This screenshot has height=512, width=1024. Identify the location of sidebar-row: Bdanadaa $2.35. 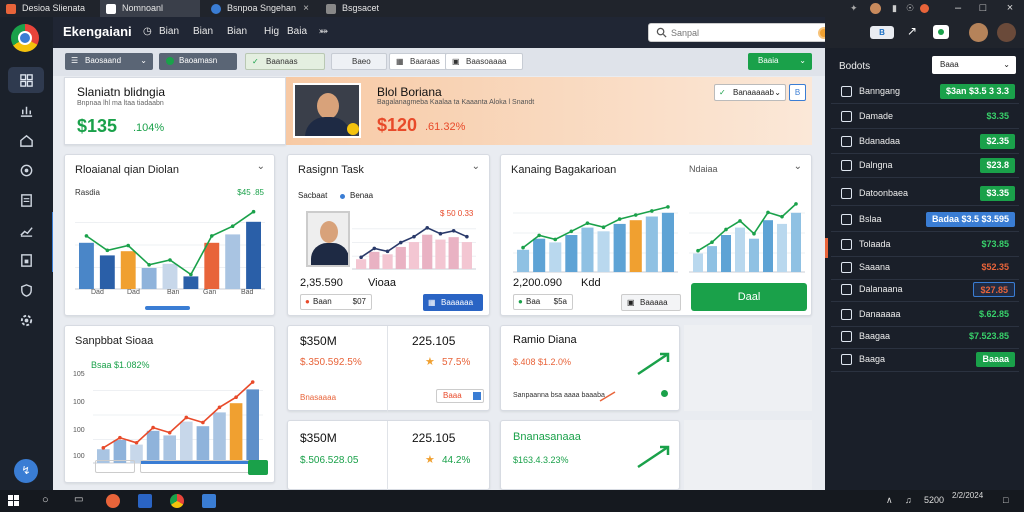
(925, 142).